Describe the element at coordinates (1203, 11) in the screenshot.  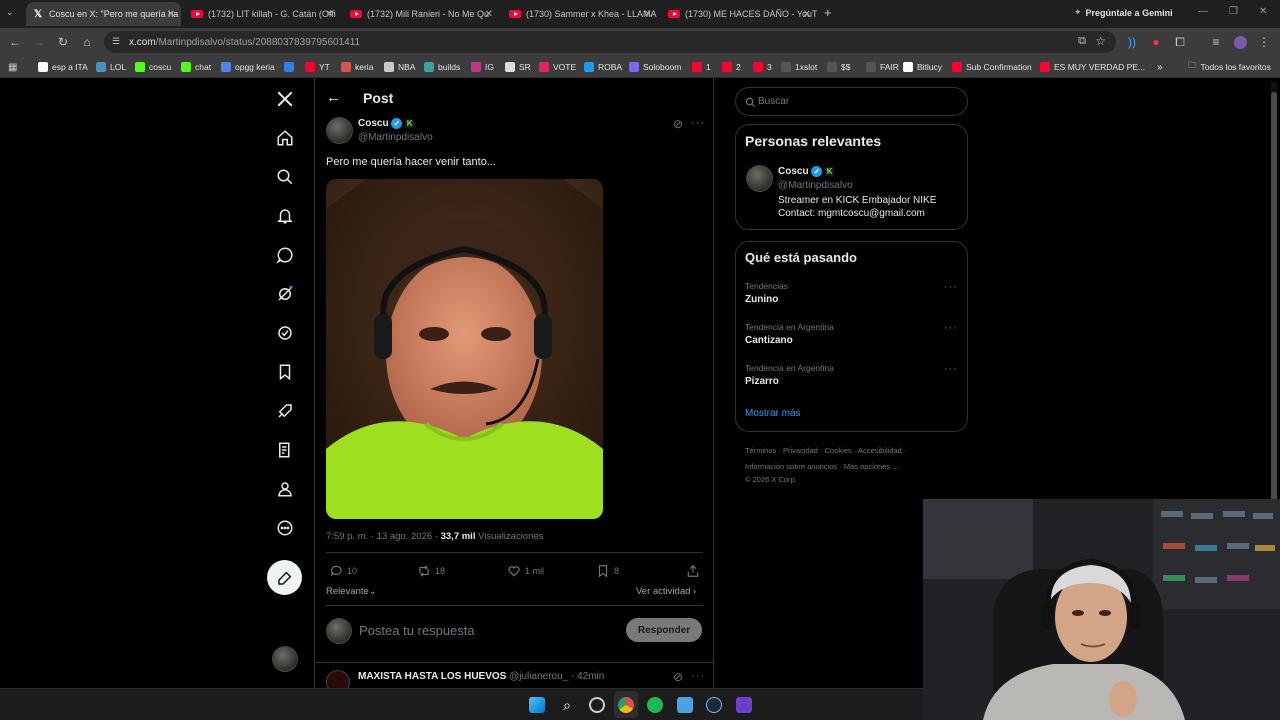
I see `minimize-button: —` at that location.